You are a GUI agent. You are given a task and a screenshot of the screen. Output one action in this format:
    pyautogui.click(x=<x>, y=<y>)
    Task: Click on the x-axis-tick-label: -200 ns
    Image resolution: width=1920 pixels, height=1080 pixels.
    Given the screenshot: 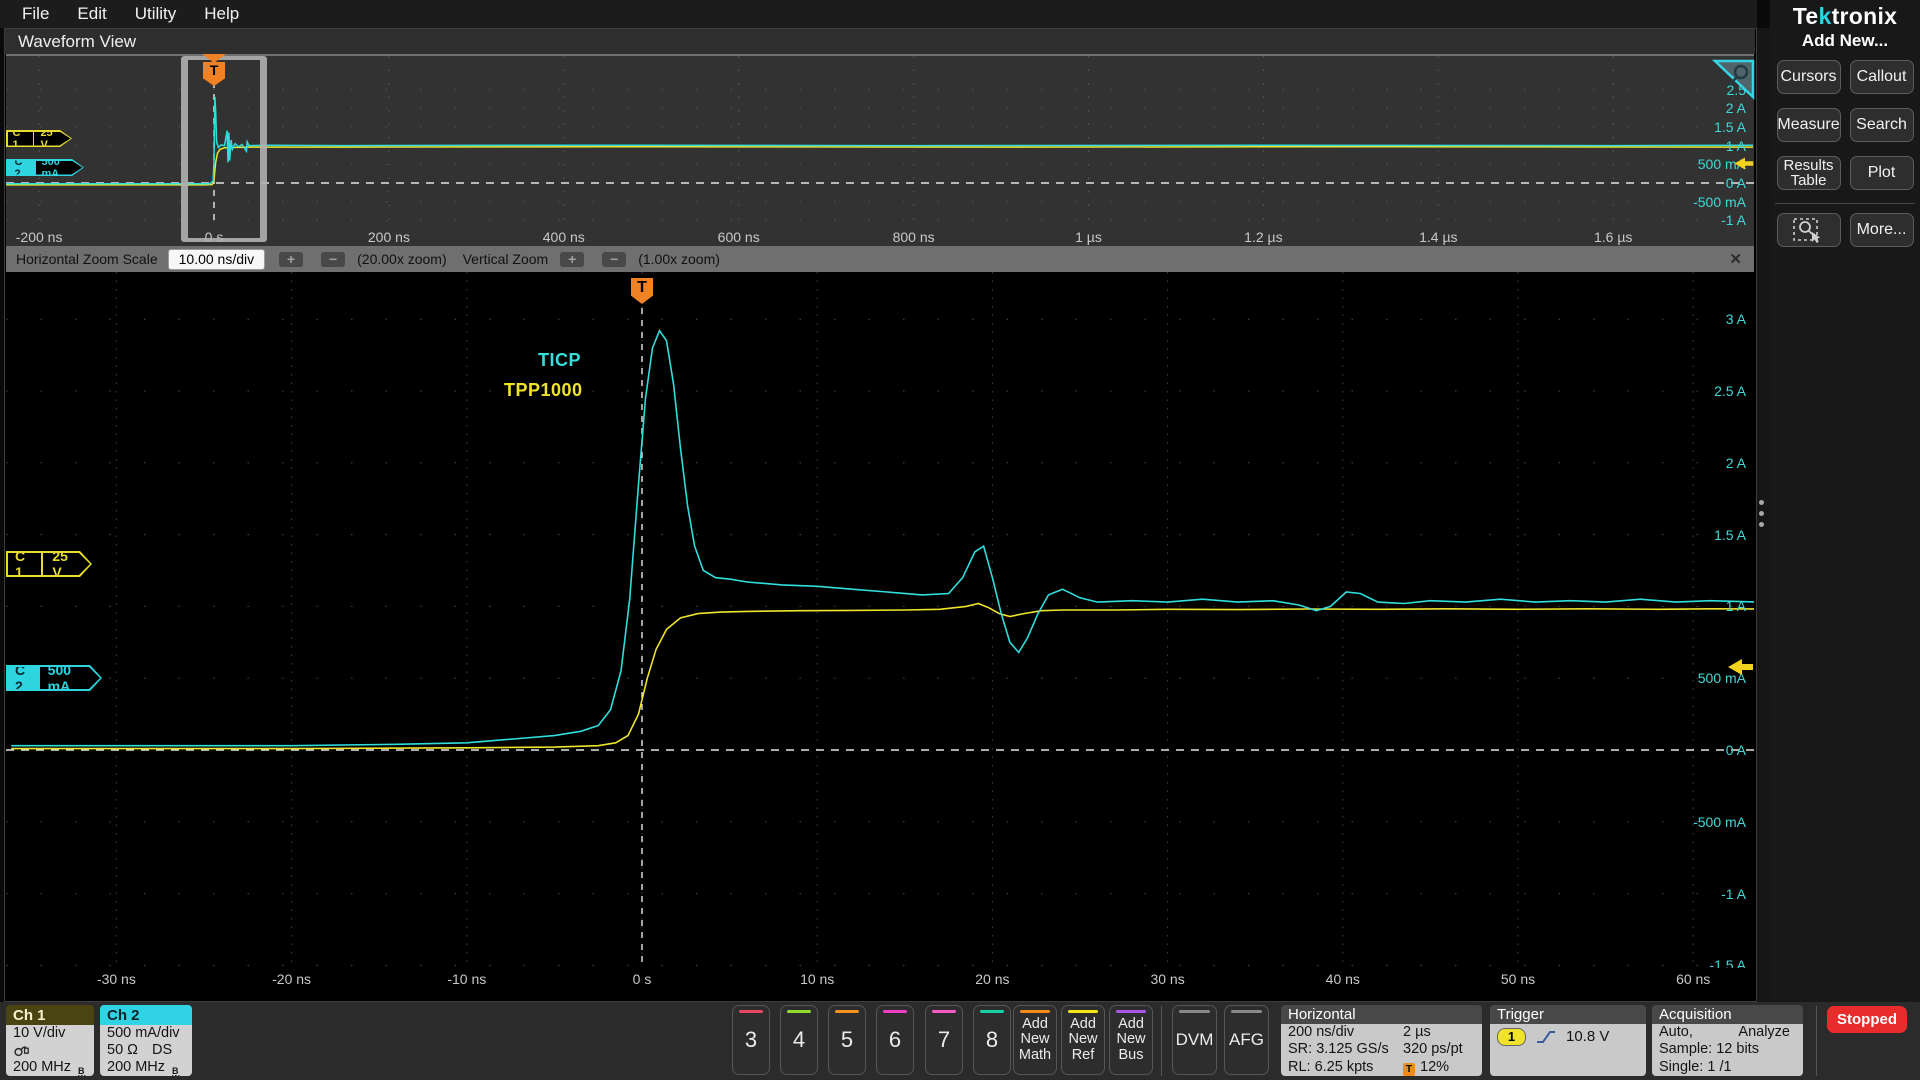 What is the action you would take?
    pyautogui.click(x=39, y=237)
    